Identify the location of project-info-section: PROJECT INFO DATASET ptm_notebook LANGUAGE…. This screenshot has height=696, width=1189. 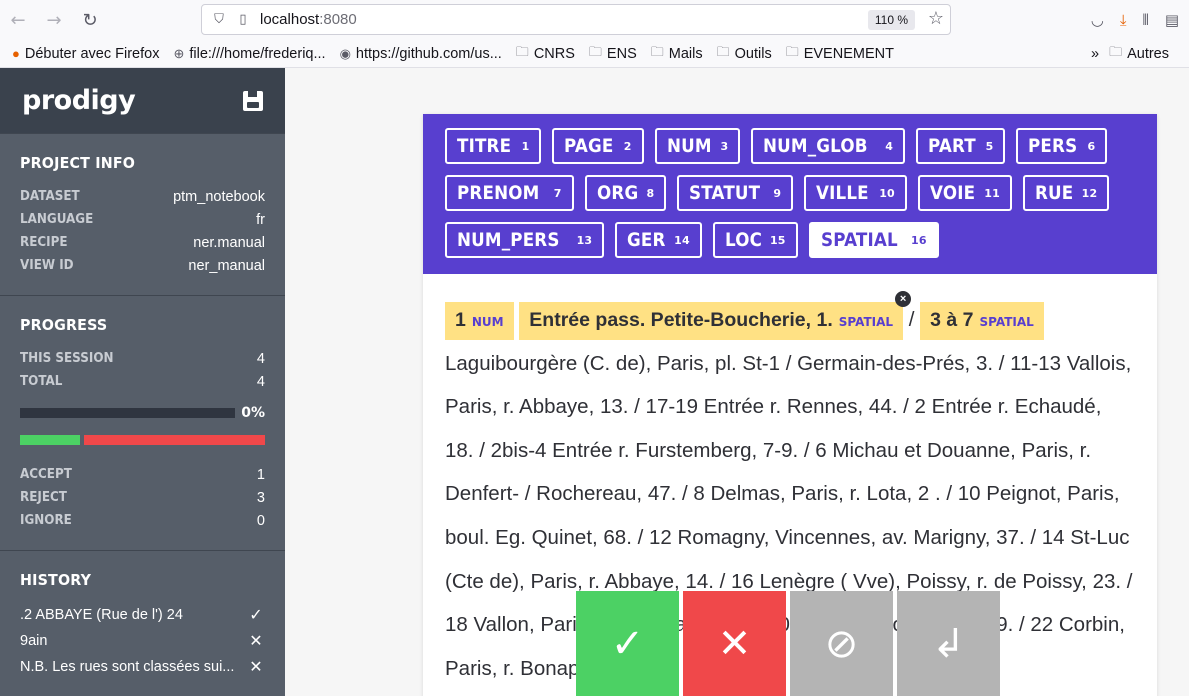
(142, 214).